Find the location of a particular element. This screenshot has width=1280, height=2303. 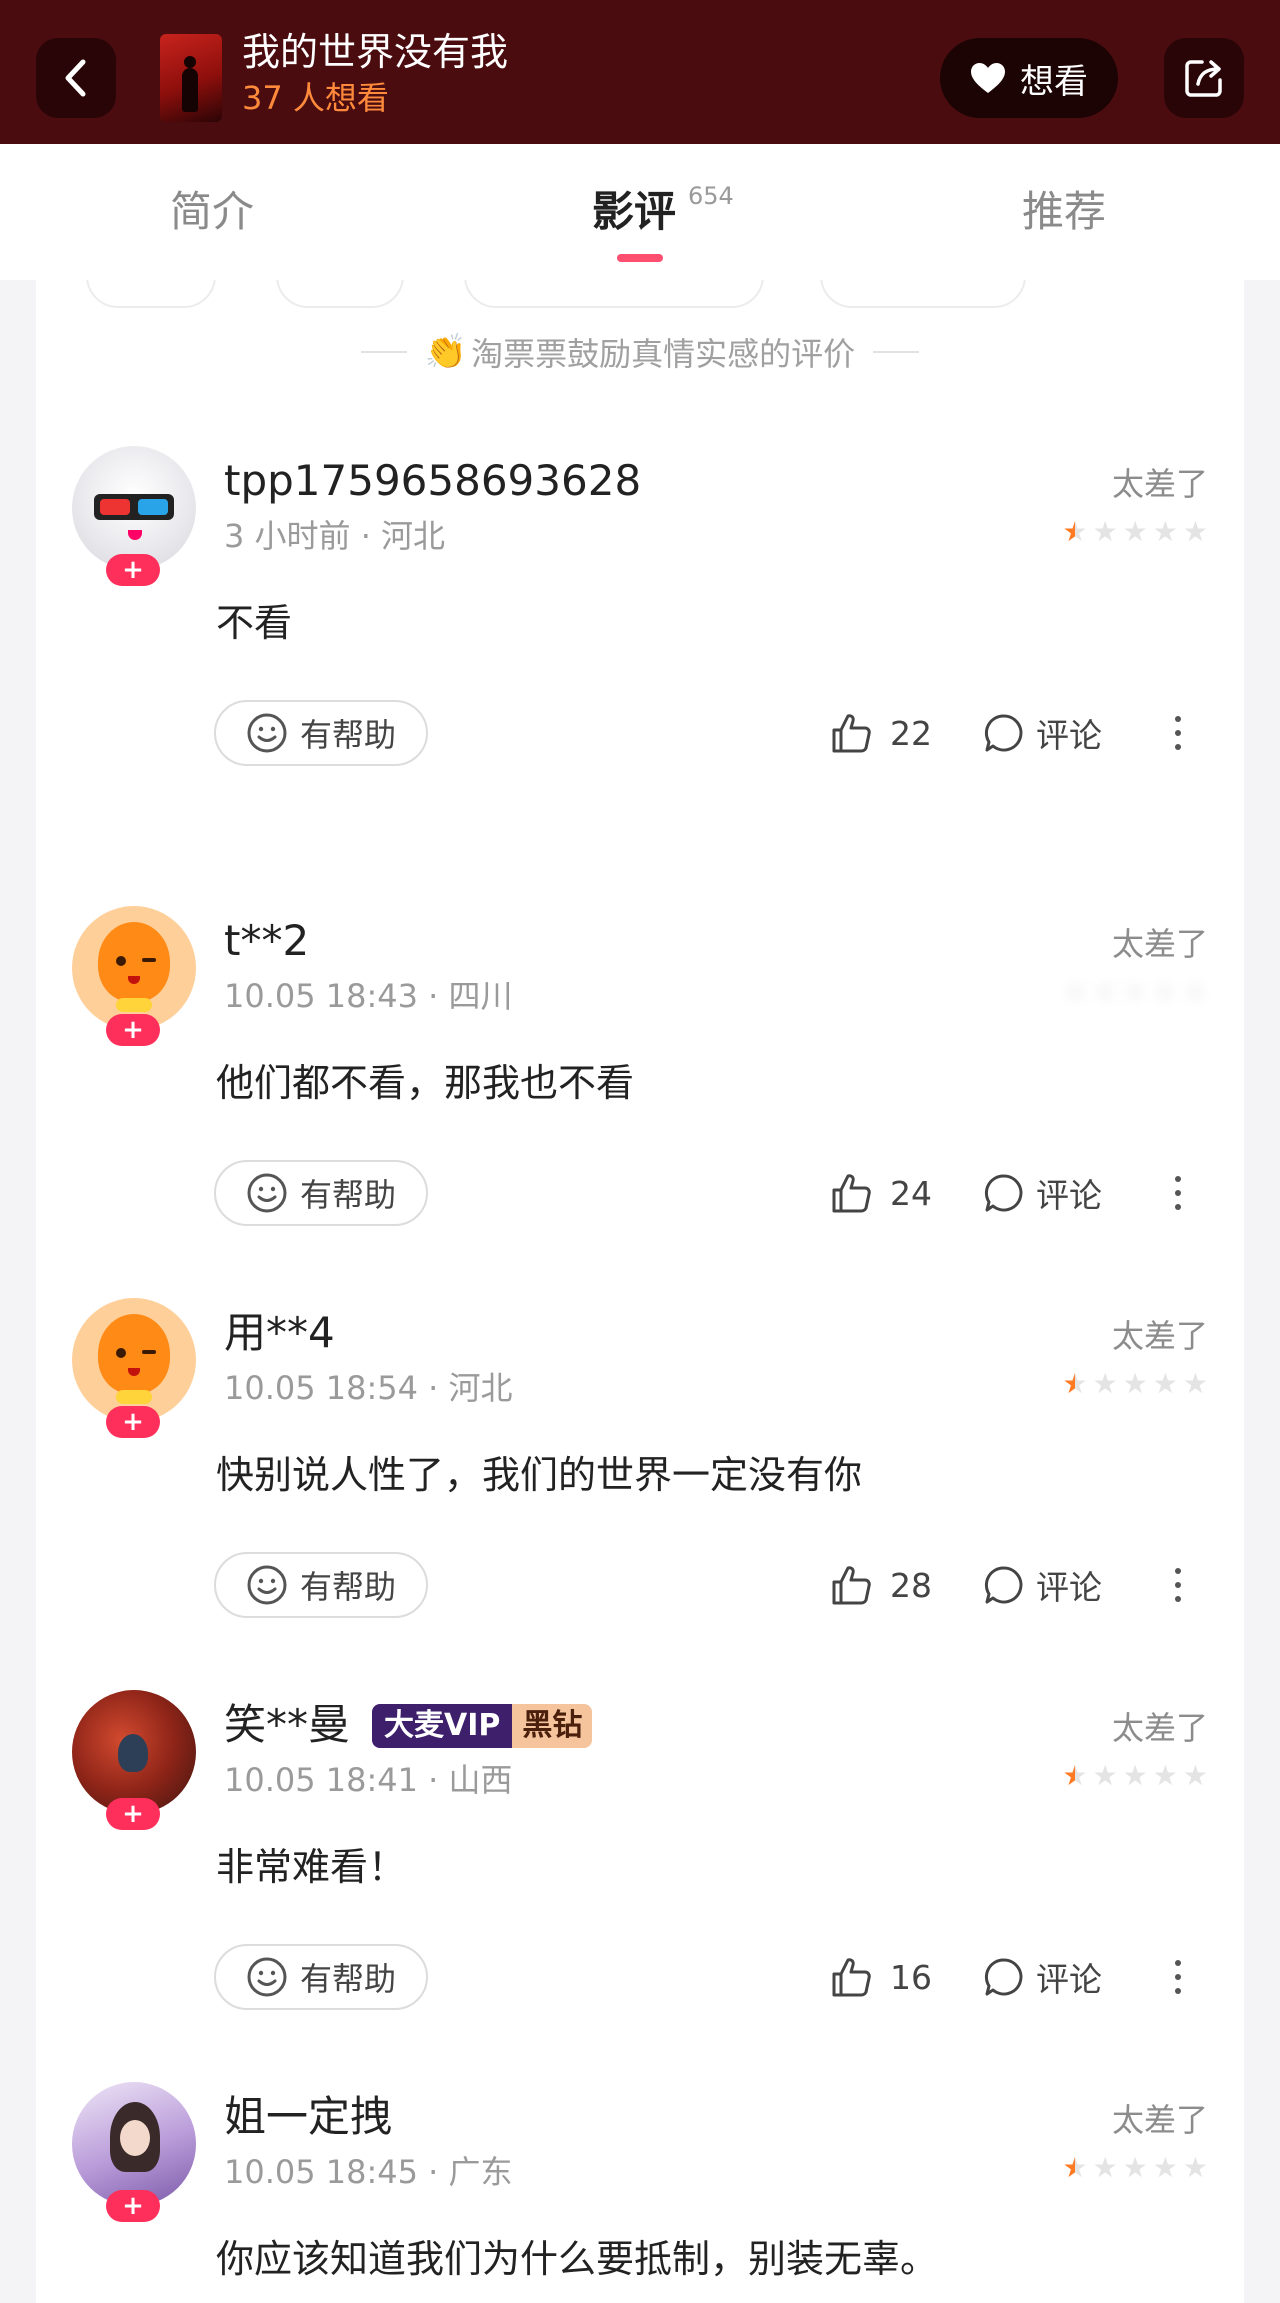

tab-reviews: 影评 is located at coordinates (634, 212).